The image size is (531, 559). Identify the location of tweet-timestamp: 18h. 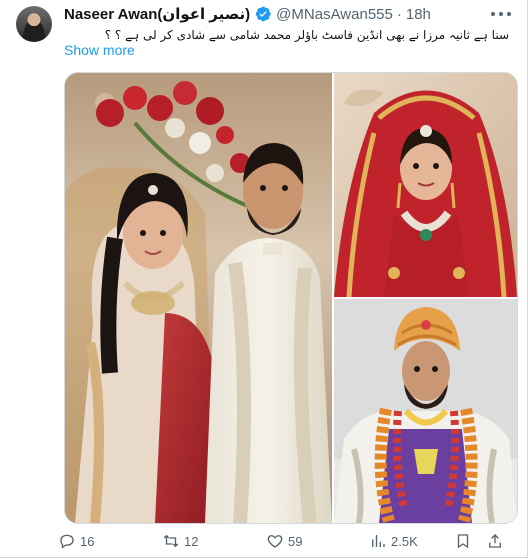
(418, 14).